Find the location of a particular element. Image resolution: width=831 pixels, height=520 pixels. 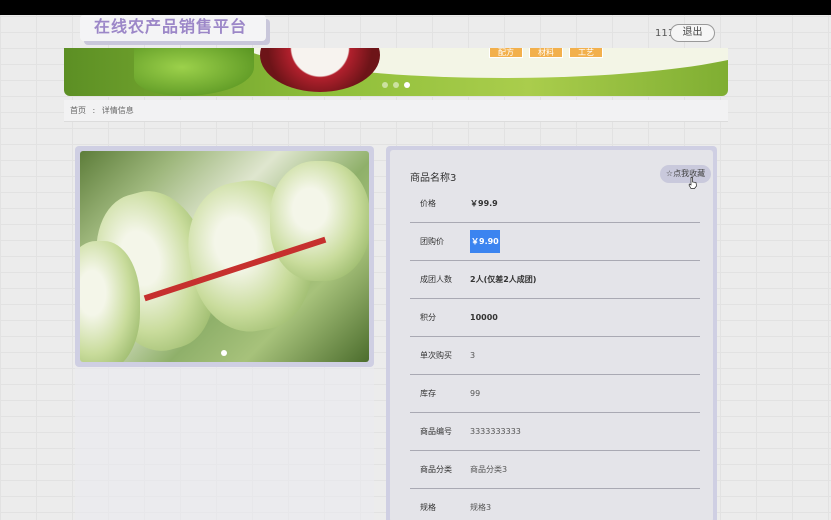

attribute-row: 商品分类 商品分类3 is located at coordinates (555, 470).